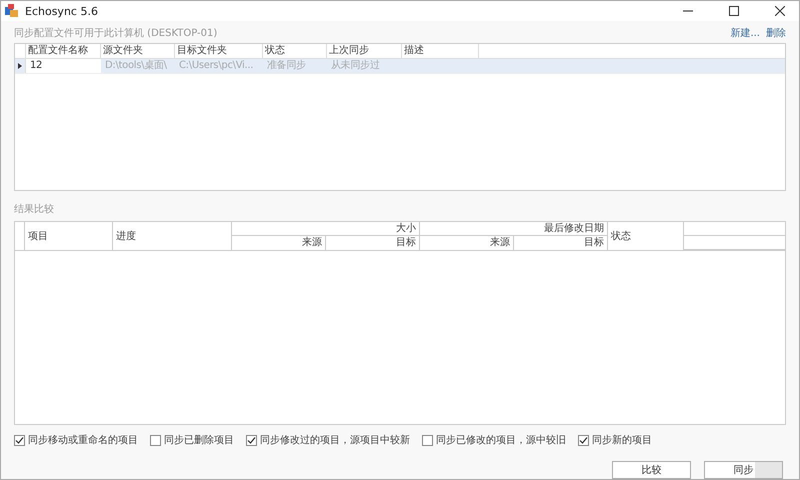 The width and height of the screenshot is (800, 480). Describe the element at coordinates (34, 209) in the screenshot. I see `section-label: 结果比较` at that location.